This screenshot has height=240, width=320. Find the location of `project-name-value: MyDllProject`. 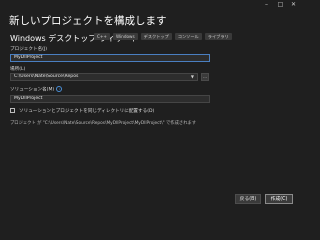

project-name-value: MyDllProject is located at coordinates (28, 57).